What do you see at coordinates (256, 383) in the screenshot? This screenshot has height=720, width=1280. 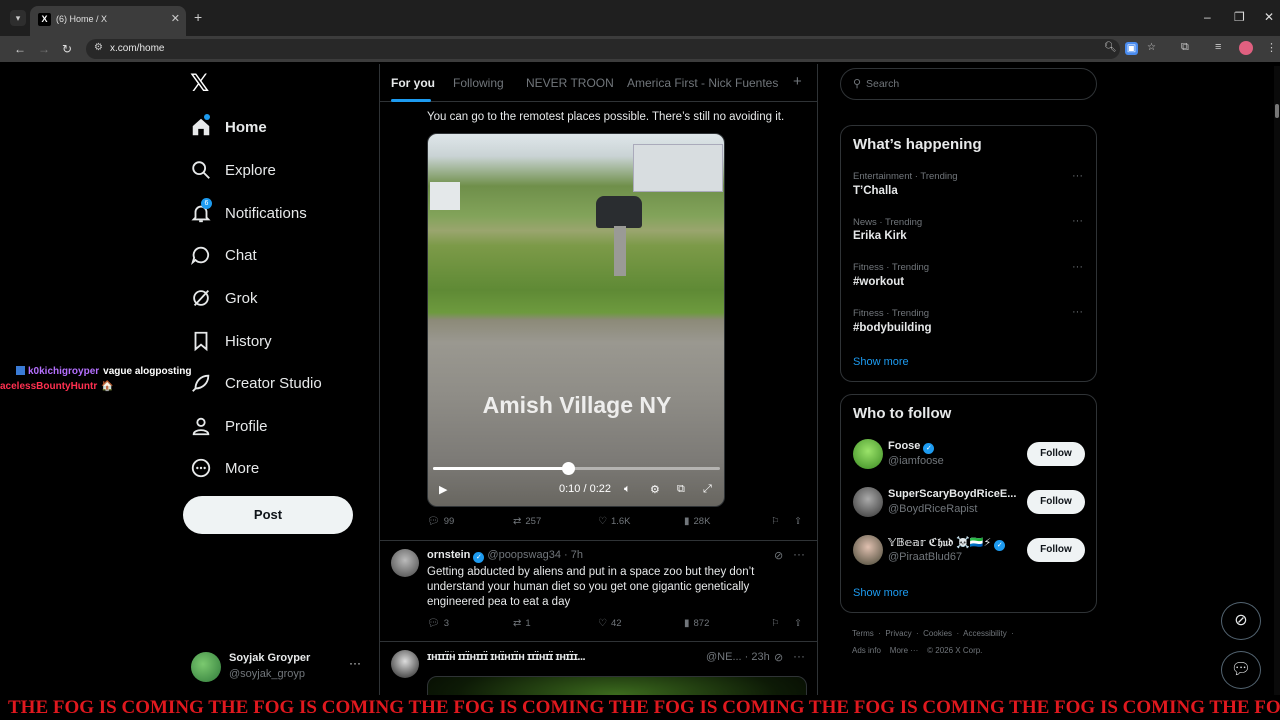 I see `nav-creator-studio: Creator Studio` at bounding box center [256, 383].